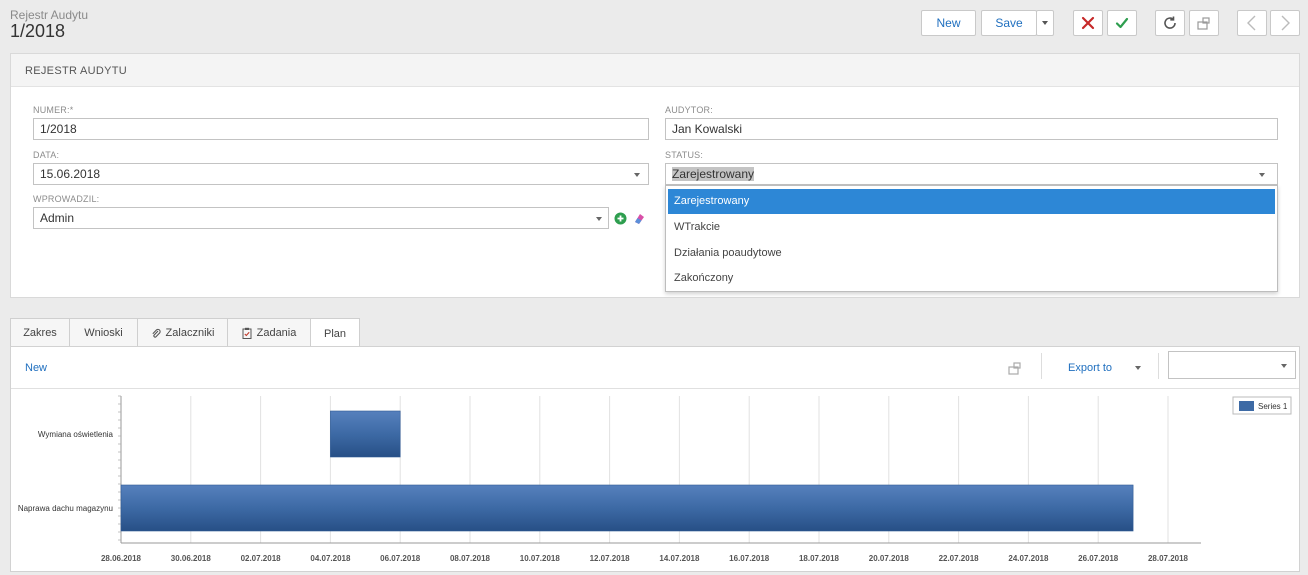  What do you see at coordinates (190, 333) in the screenshot?
I see `tab-label: Zalaczniki` at bounding box center [190, 333].